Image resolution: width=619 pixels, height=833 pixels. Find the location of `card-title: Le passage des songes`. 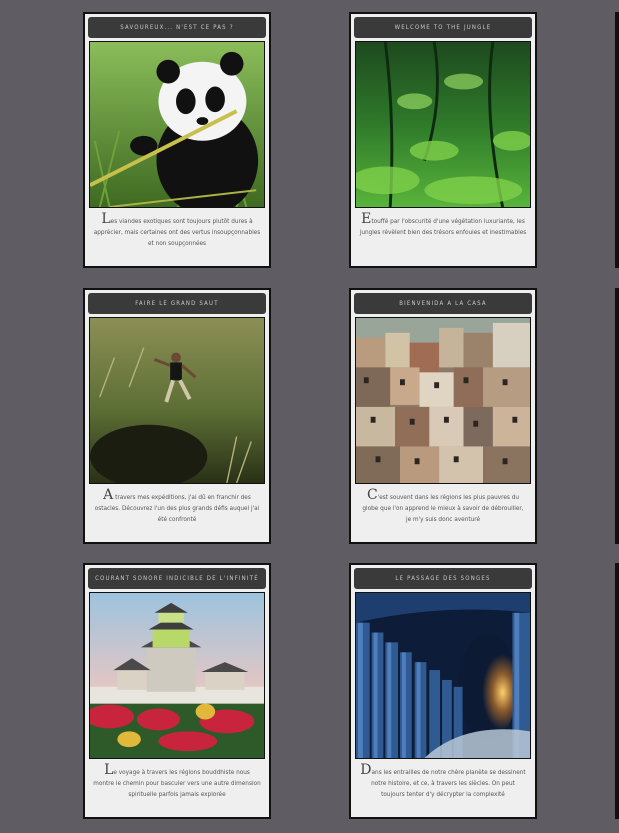

card-title: Le passage des songes is located at coordinates (443, 578).